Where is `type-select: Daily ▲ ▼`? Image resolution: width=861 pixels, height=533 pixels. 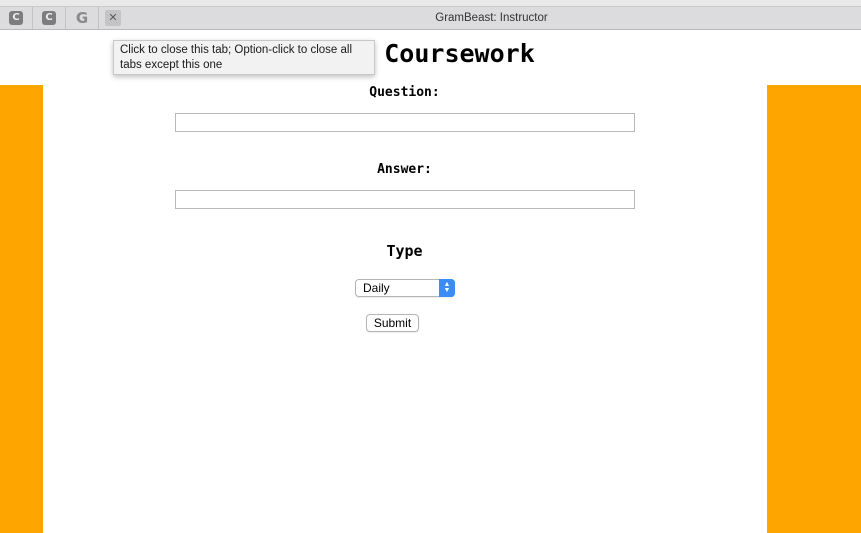 type-select: Daily ▲ ▼ is located at coordinates (405, 288).